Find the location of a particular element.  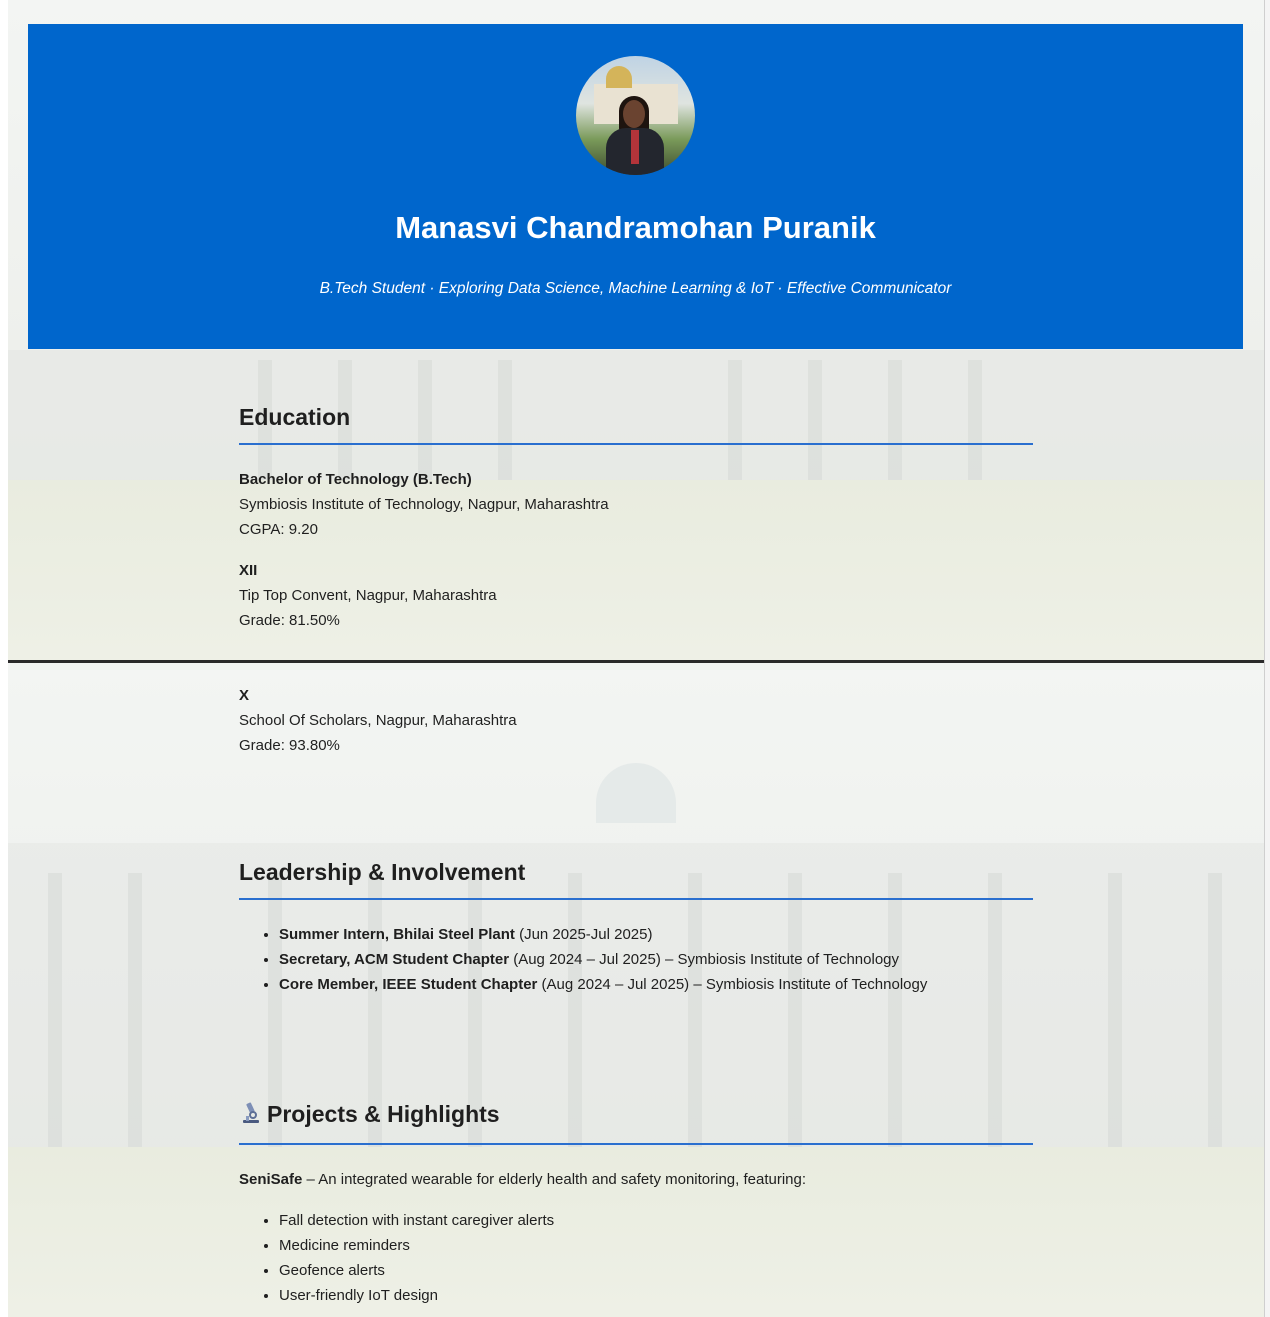

role-title: Core Member, IEEE Student Chapter is located at coordinates (408, 984).